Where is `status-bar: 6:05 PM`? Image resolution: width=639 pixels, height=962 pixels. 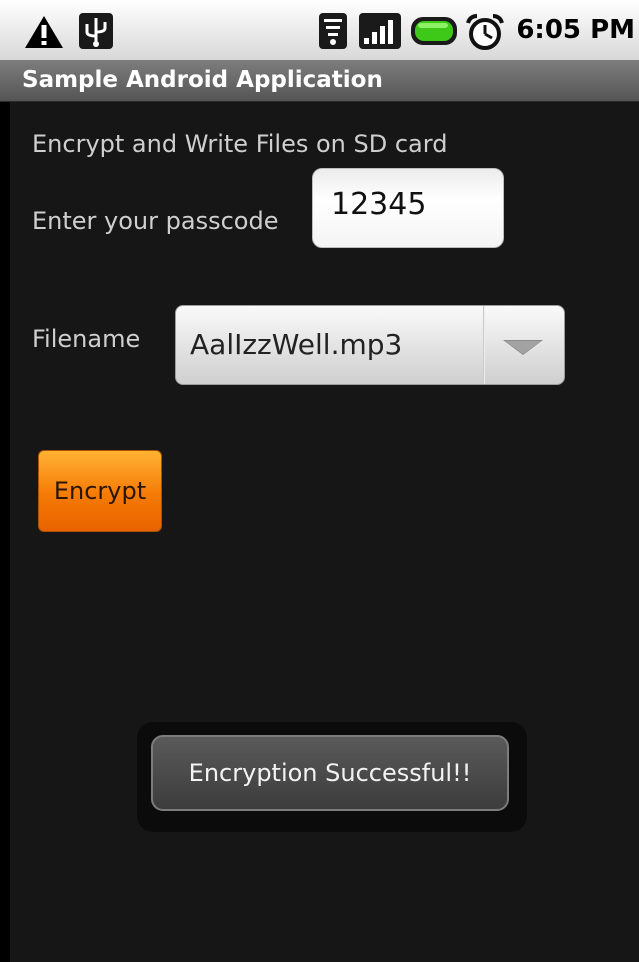
status-bar: 6:05 PM is located at coordinates (319, 30).